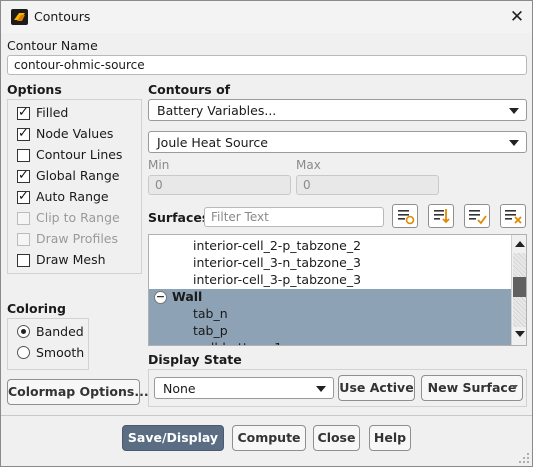  Describe the element at coordinates (23, 352) in the screenshot. I see `smooth-radio` at that location.